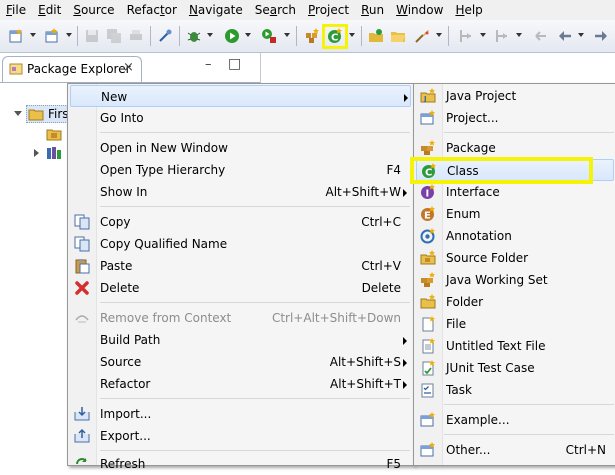 Image resolution: width=615 pixels, height=475 pixels. Describe the element at coordinates (501, 170) in the screenshot. I see `class-item-highlight` at that location.